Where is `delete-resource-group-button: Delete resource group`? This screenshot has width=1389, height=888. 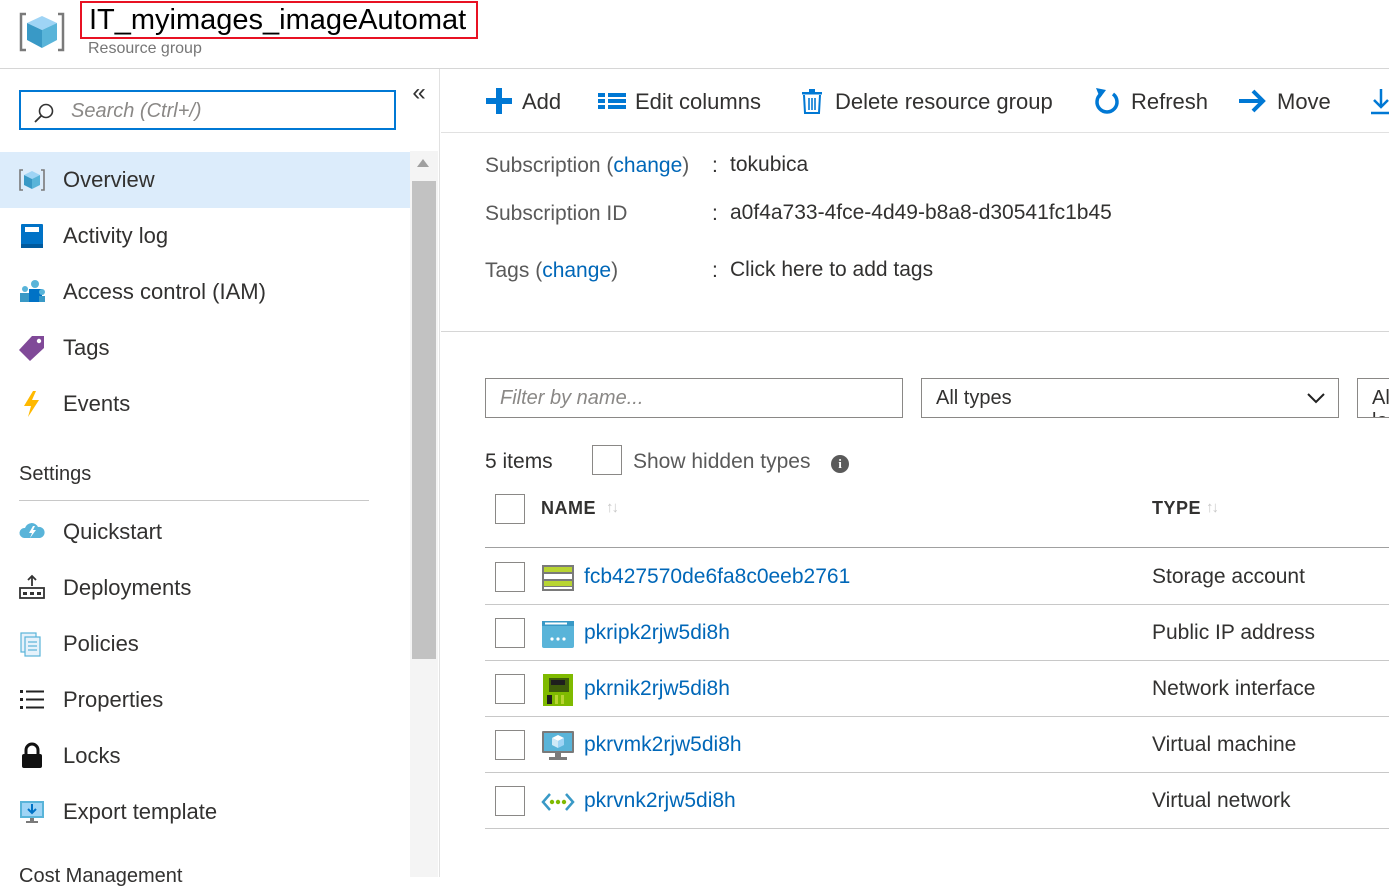
delete-resource-group-button: Delete resource group is located at coordinates (931, 101).